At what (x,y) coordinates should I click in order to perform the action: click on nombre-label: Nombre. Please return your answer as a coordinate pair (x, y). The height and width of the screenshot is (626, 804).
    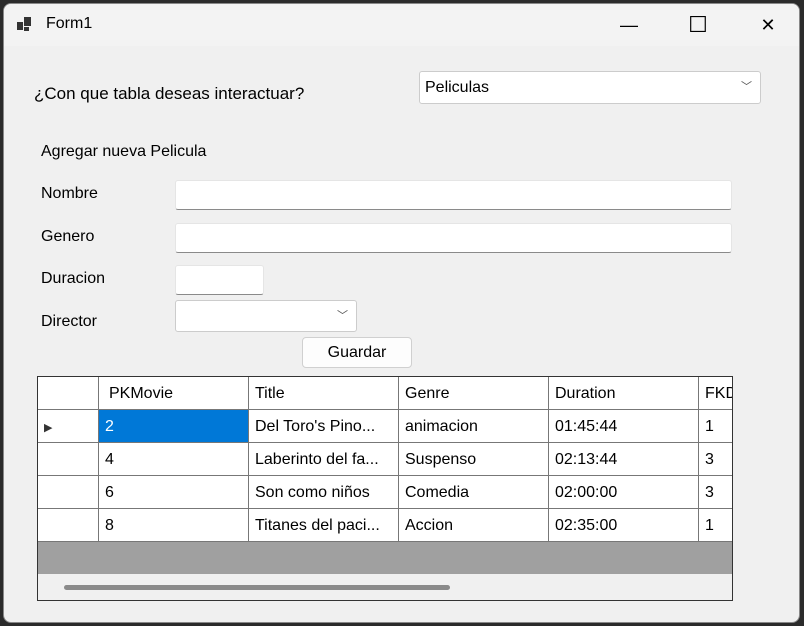
    Looking at the image, I should click on (69, 193).